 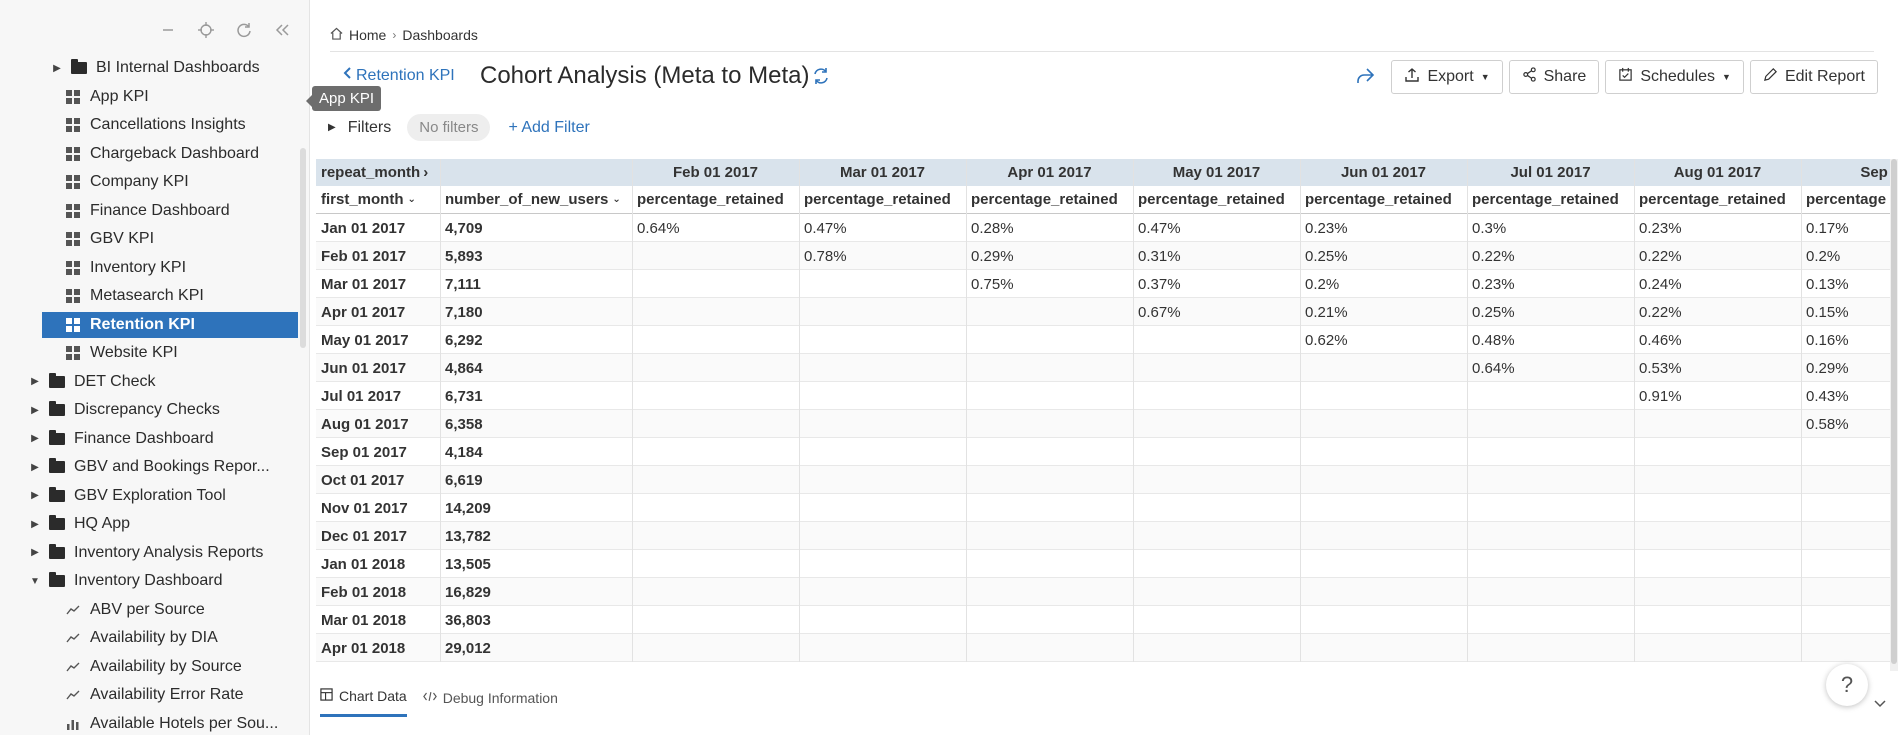 I want to click on sidebar-controls, so click(x=225, y=30).